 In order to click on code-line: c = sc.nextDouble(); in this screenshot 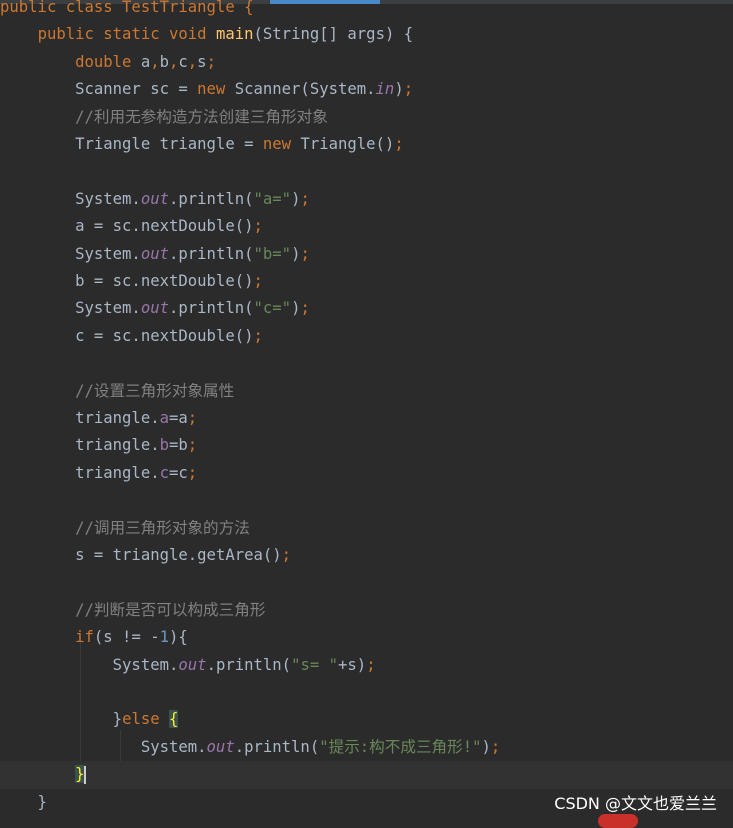, I will do `click(366, 336)`.